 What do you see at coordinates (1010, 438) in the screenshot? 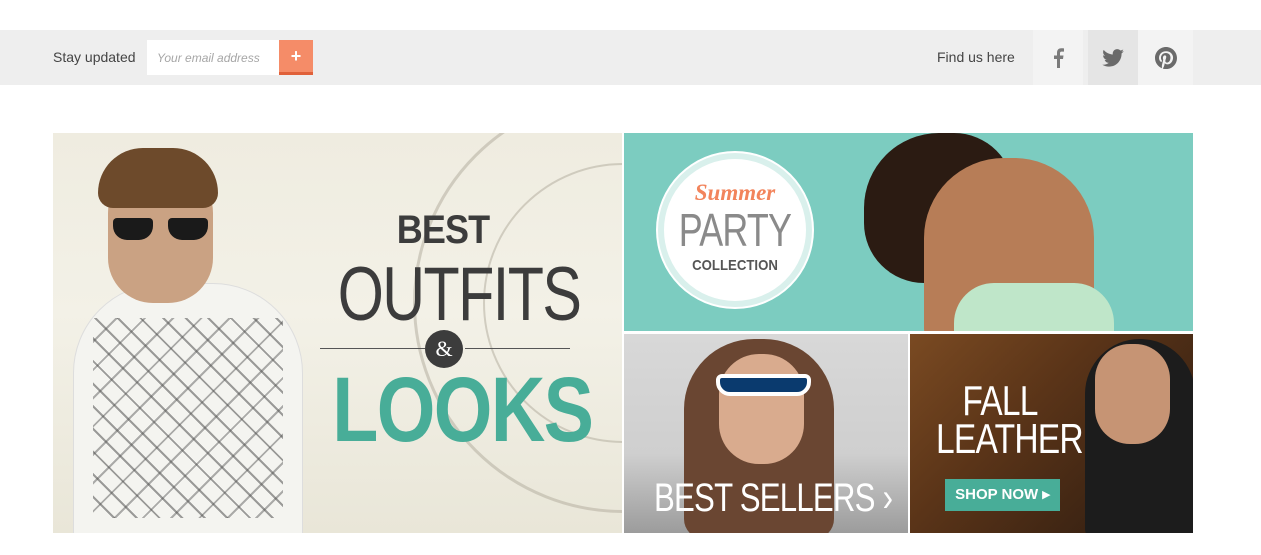
I see `fall-leather-line2: LEATHER` at bounding box center [1010, 438].